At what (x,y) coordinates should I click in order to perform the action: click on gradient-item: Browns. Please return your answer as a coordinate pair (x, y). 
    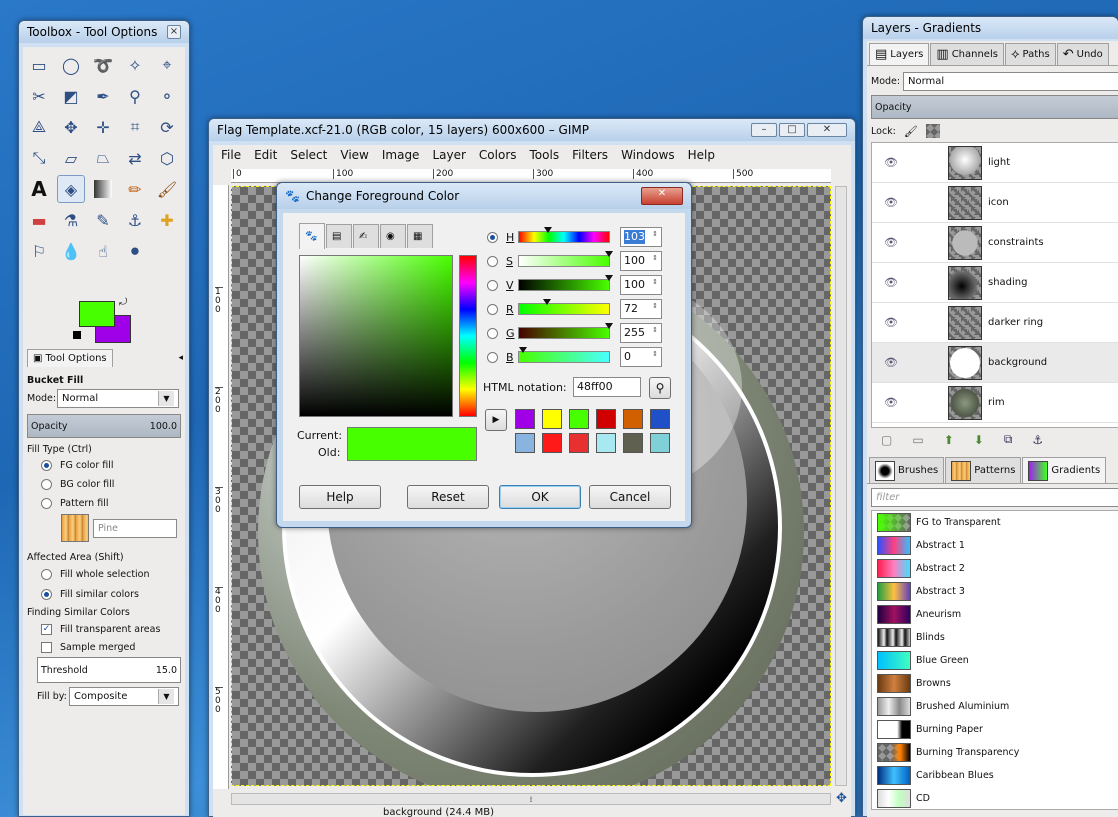
    Looking at the image, I should click on (995, 683).